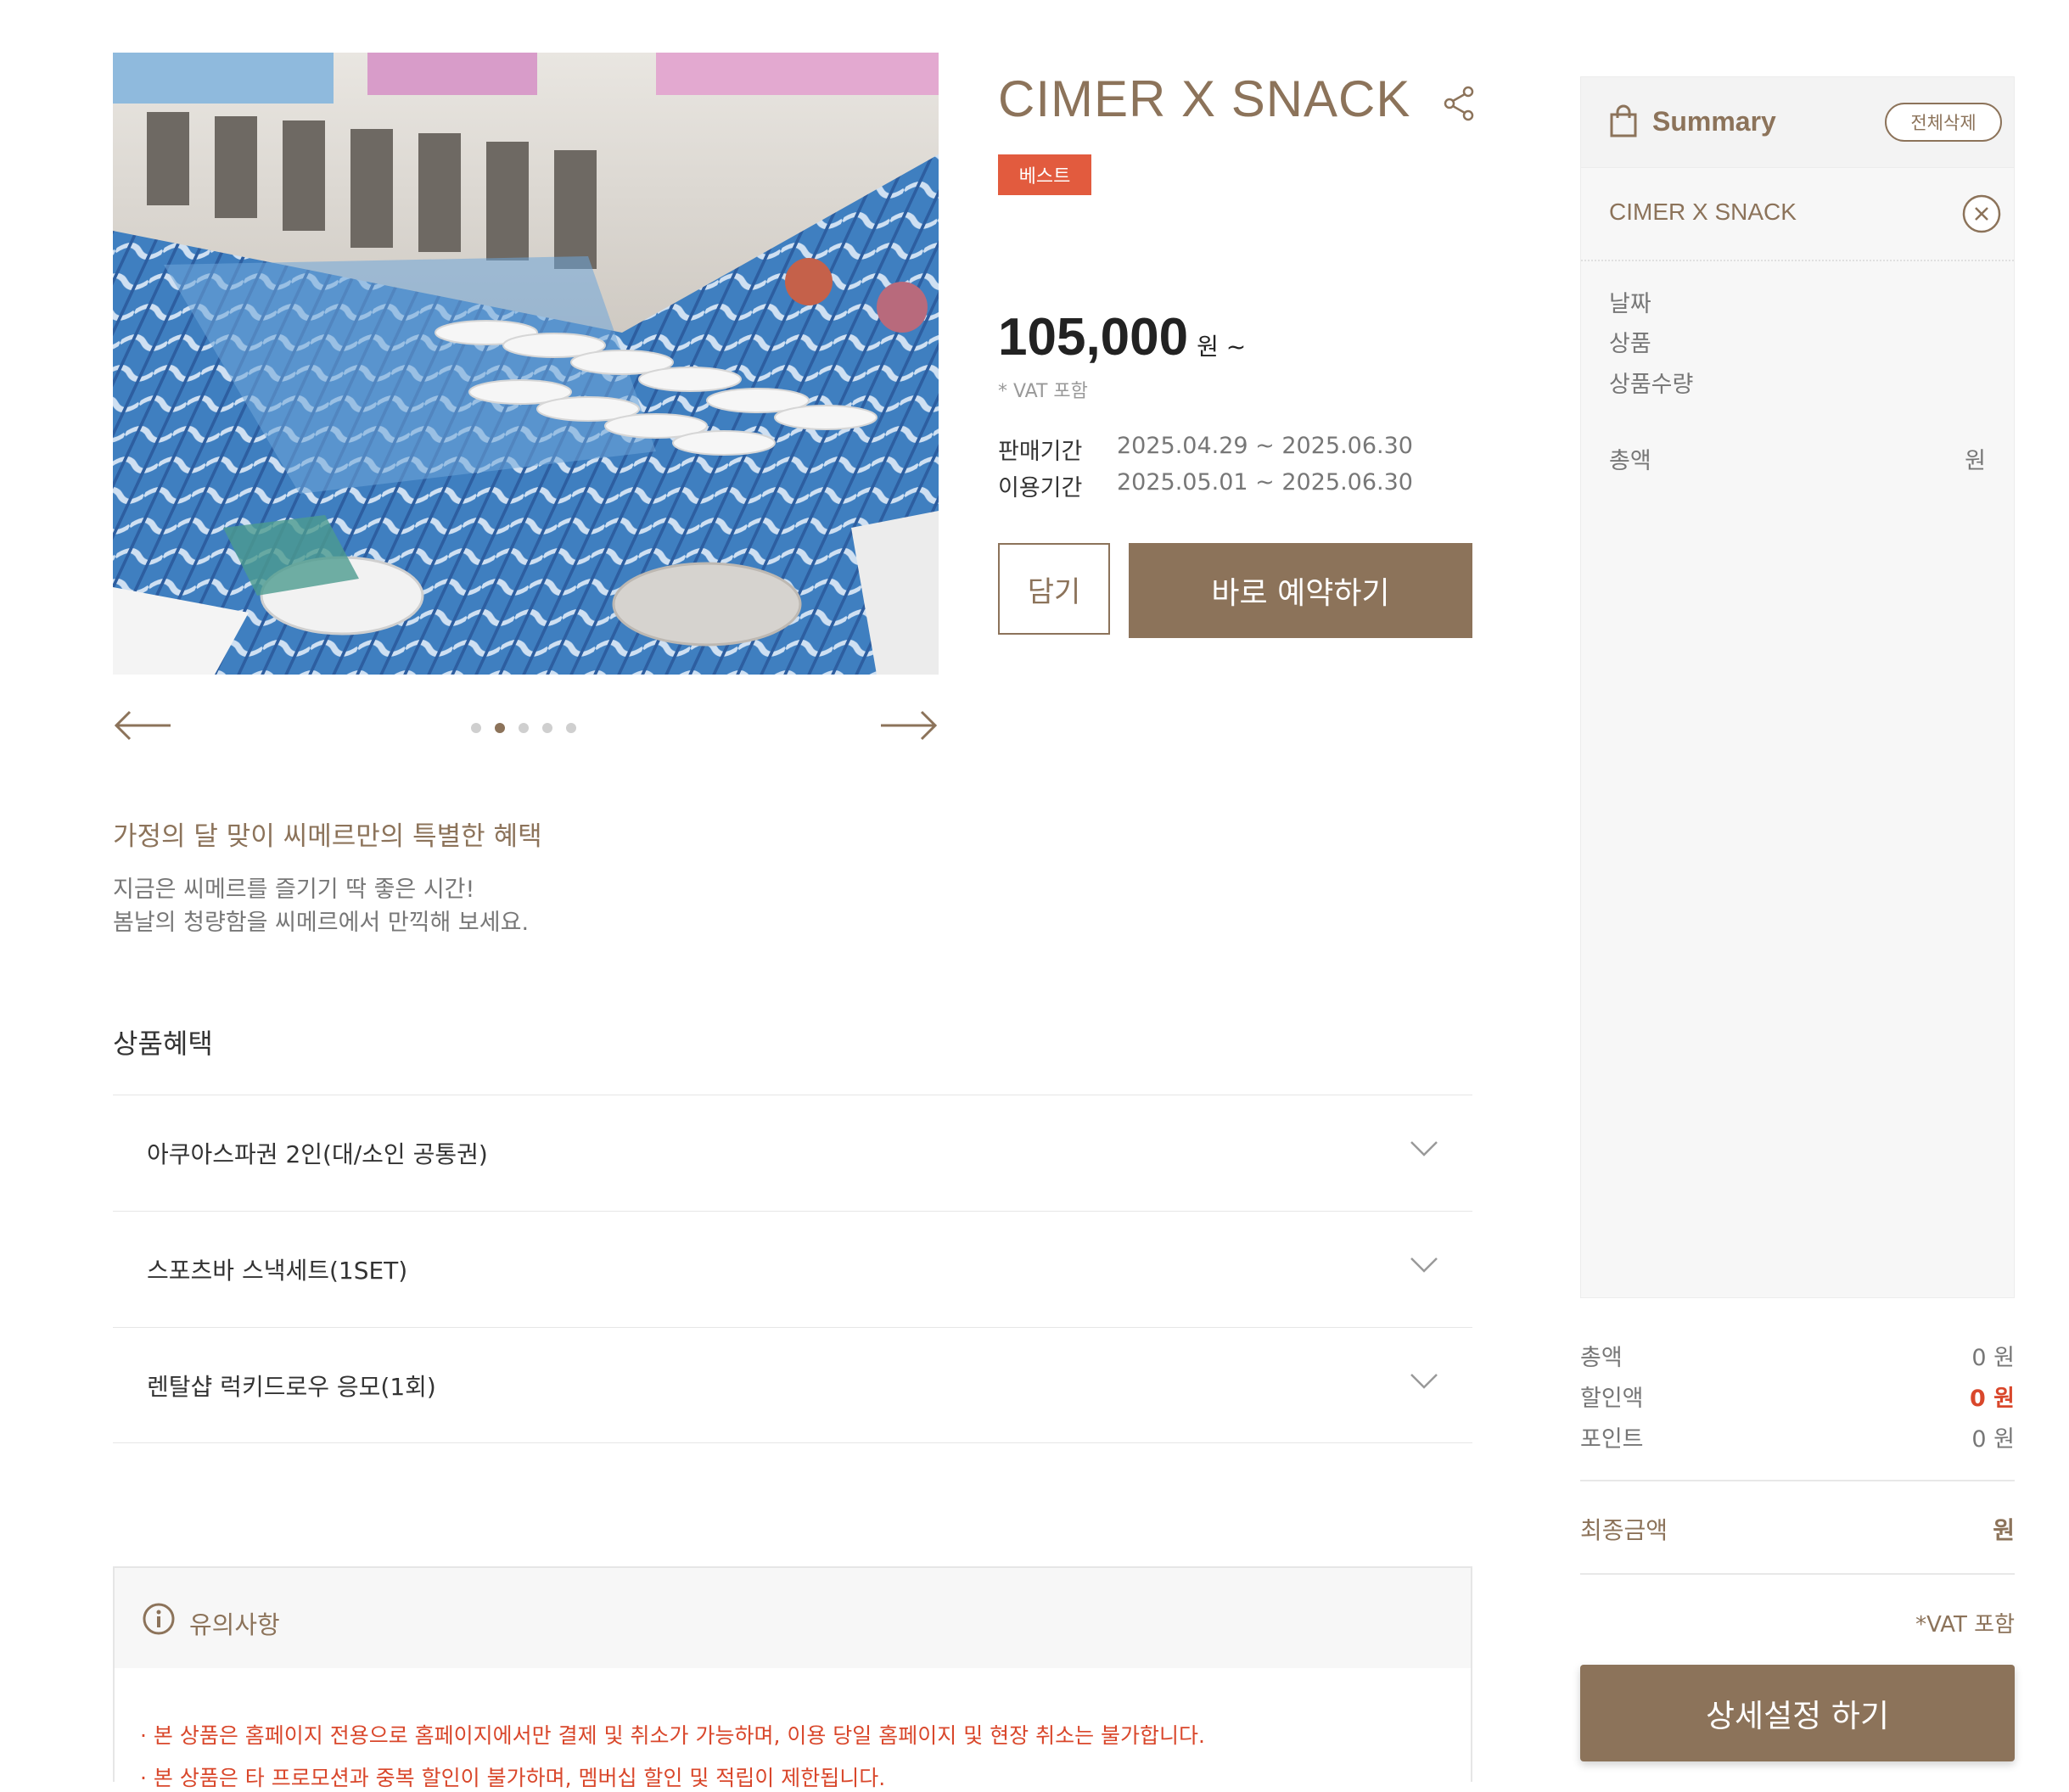 The width and height of the screenshot is (2069, 1792). I want to click on accordion-item-label: 아쿠아스파권 2인(대/소인 공통권), so click(318, 1154).